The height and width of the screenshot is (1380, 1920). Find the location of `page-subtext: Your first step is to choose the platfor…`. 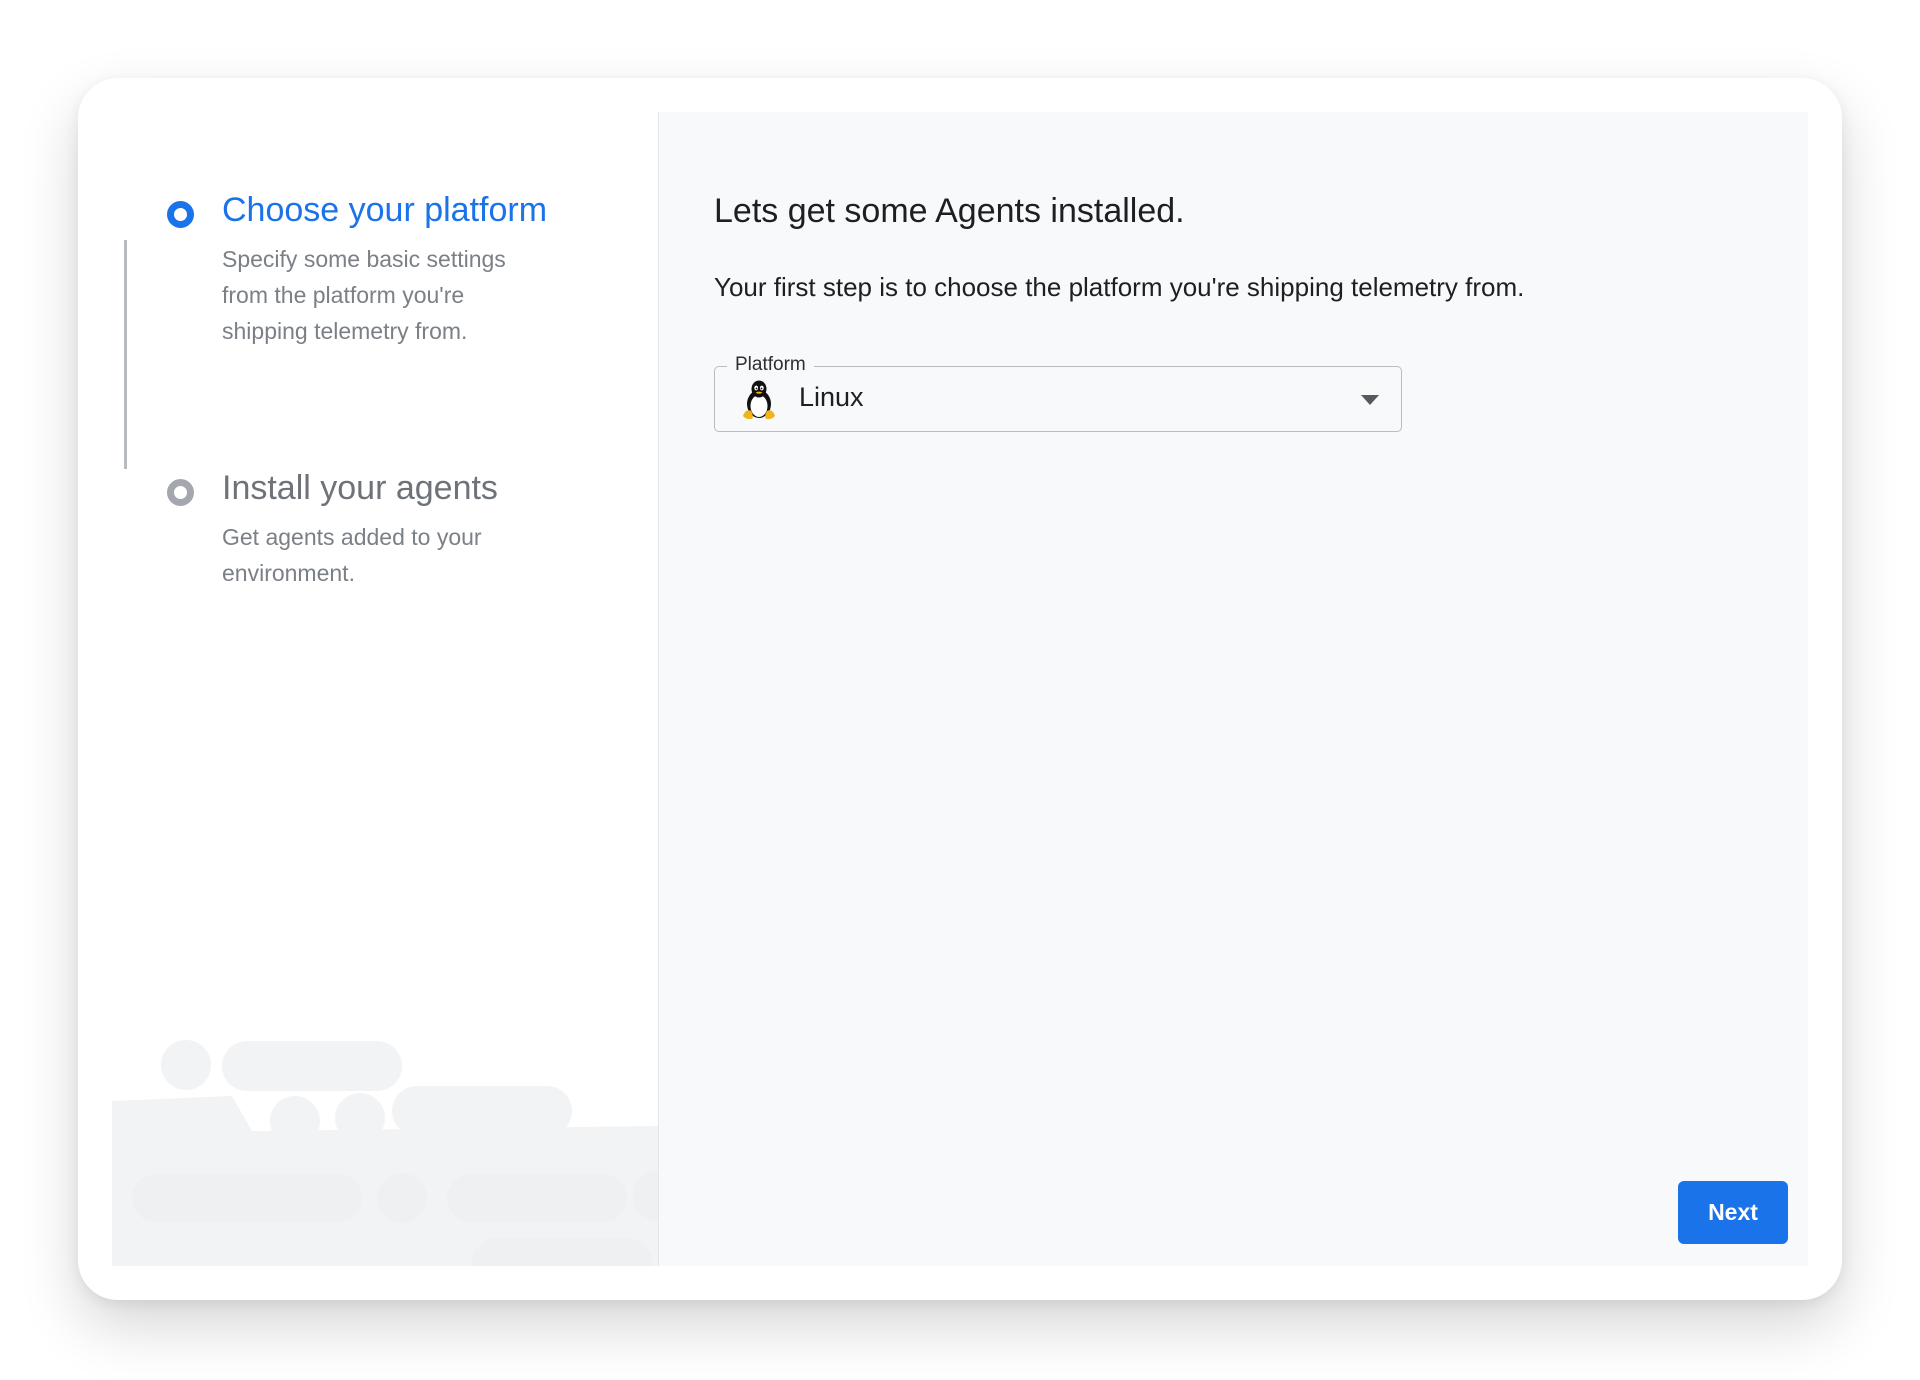

page-subtext: Your first step is to choose the platfor… is located at coordinates (1119, 287).